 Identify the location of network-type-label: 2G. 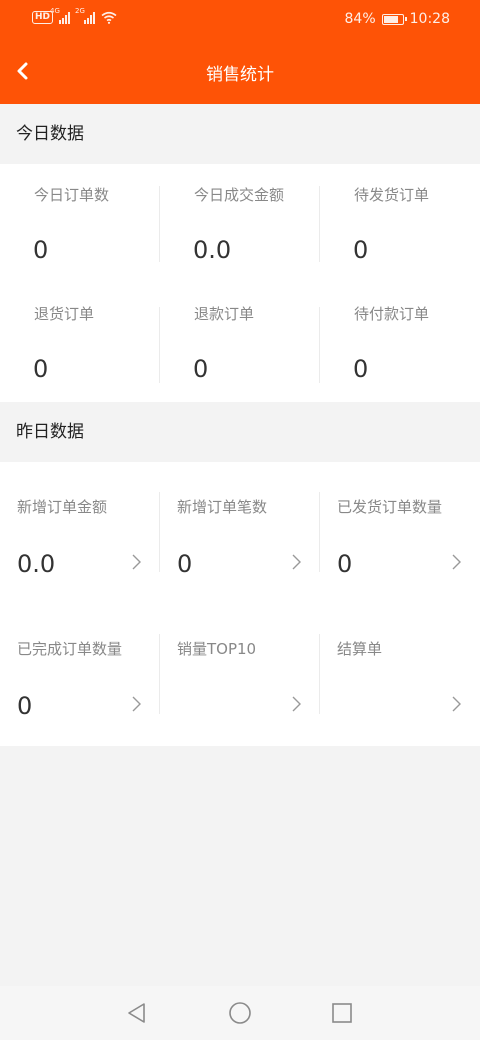
(80, 10).